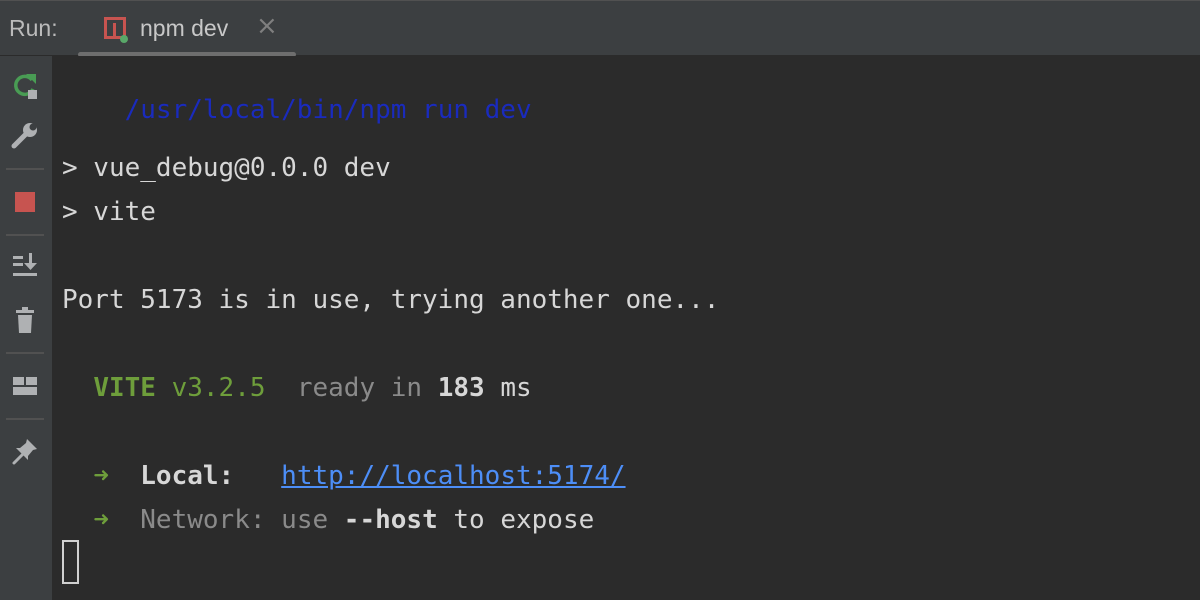  Describe the element at coordinates (359, 388) in the screenshot. I see `ready-prefix: ready in` at that location.